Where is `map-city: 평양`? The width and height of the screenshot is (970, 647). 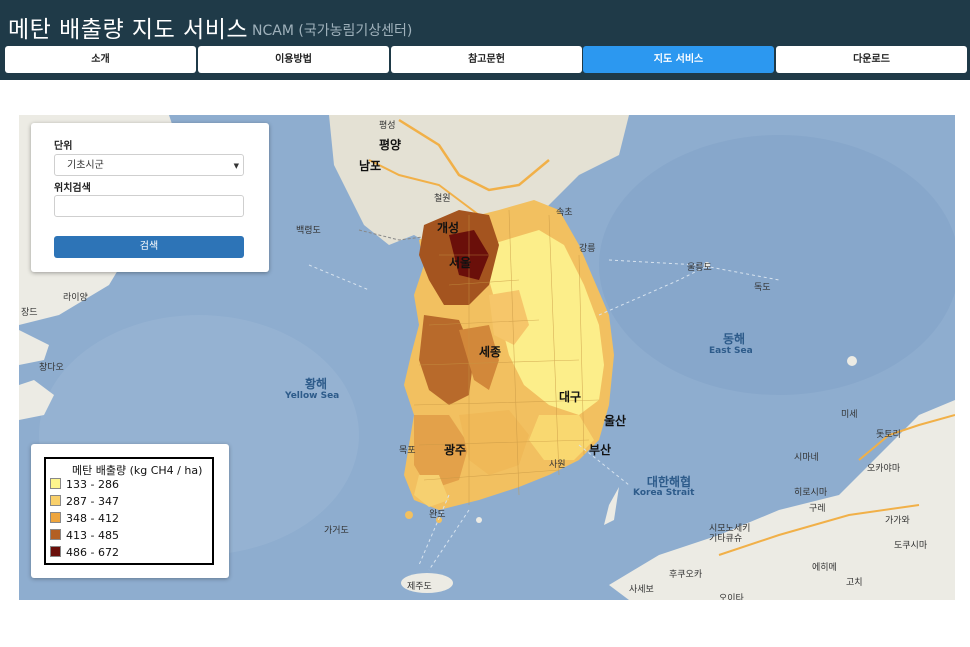
map-city: 평양 is located at coordinates (390, 145).